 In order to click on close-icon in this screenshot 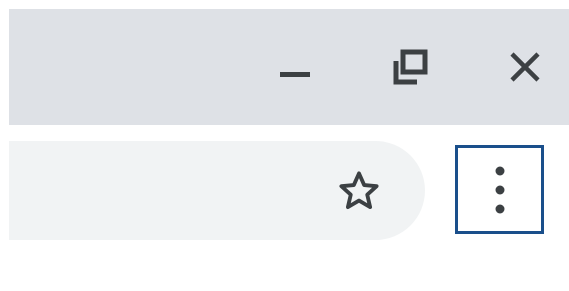, I will do `click(525, 67)`.